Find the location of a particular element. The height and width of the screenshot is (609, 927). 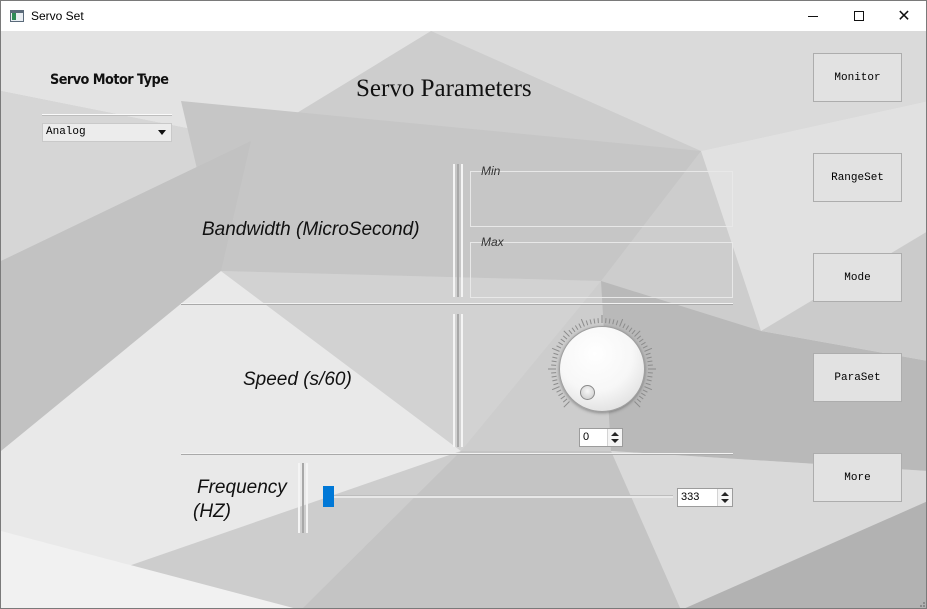

close-icon: ✕ is located at coordinates (904, 16).